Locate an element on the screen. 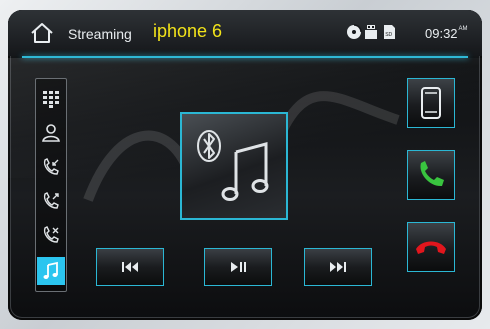 Image resolution: width=490 pixels, height=329 pixels. phone-device-icon is located at coordinates (431, 103).